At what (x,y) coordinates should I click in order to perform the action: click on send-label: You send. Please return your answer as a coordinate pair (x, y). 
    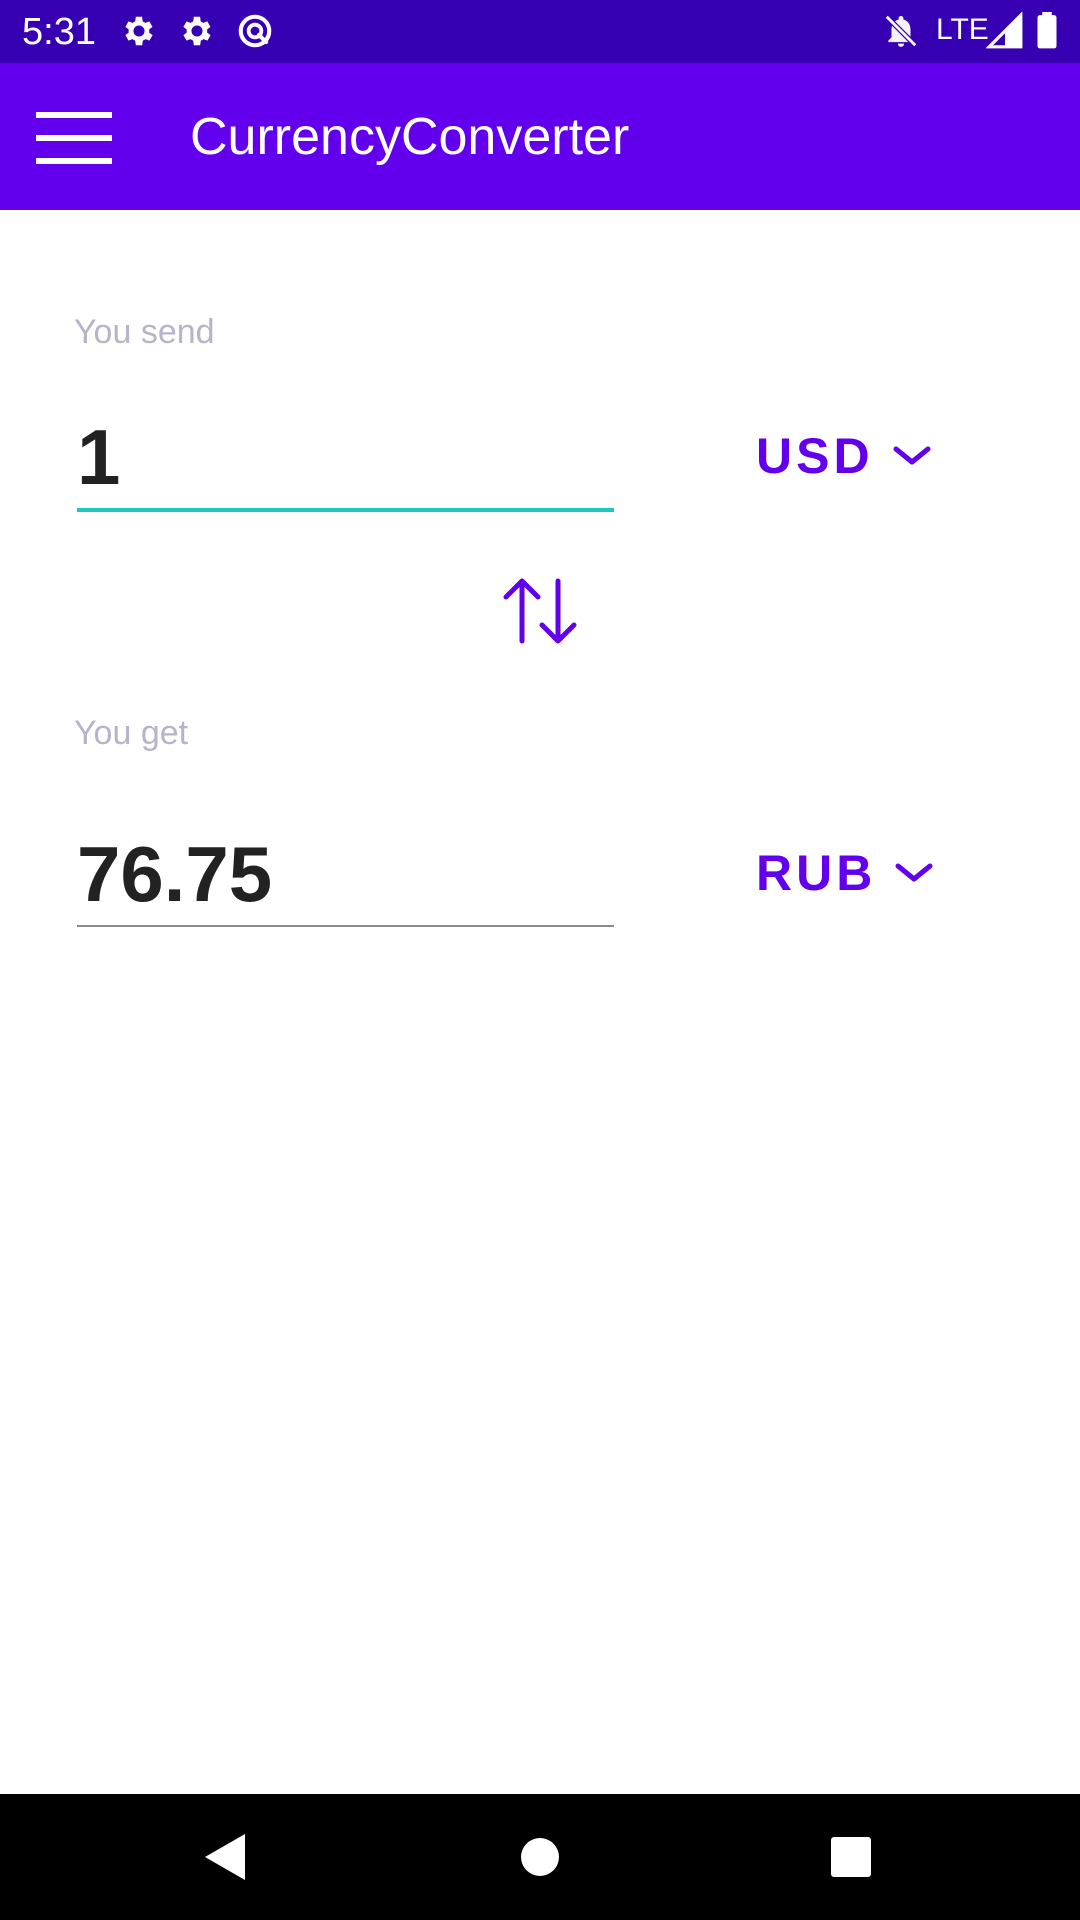
    Looking at the image, I should click on (144, 332).